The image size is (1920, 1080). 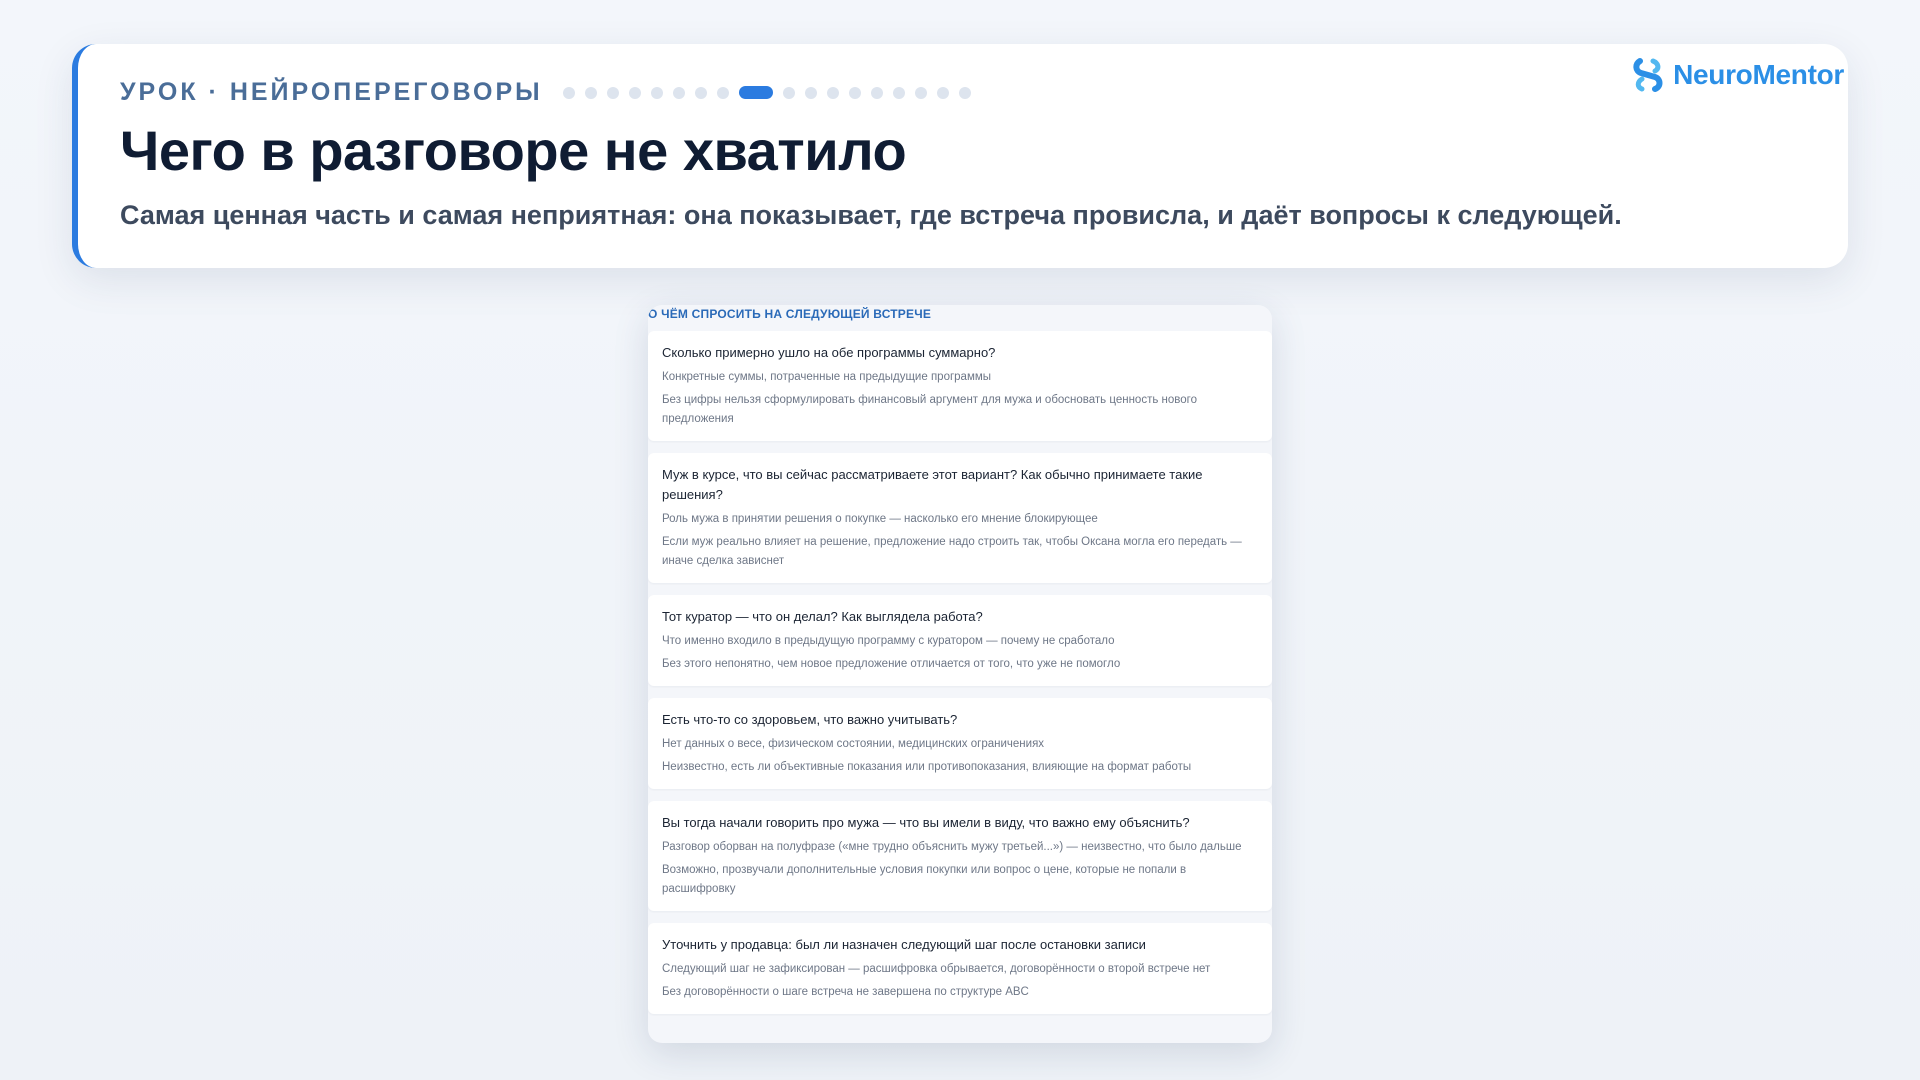 I want to click on page-title: Чего в разговоре не хватило, so click(x=513, y=150).